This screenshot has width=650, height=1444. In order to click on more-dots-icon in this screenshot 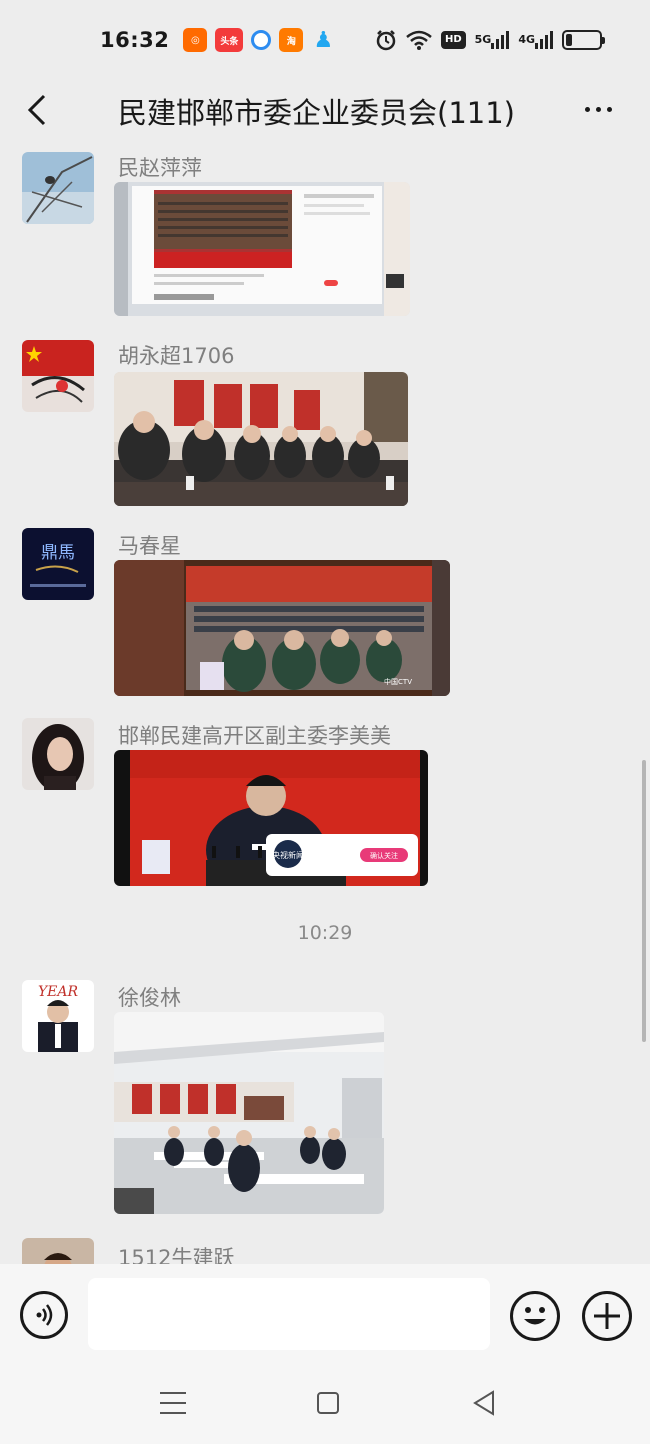, I will do `click(587, 109)`.